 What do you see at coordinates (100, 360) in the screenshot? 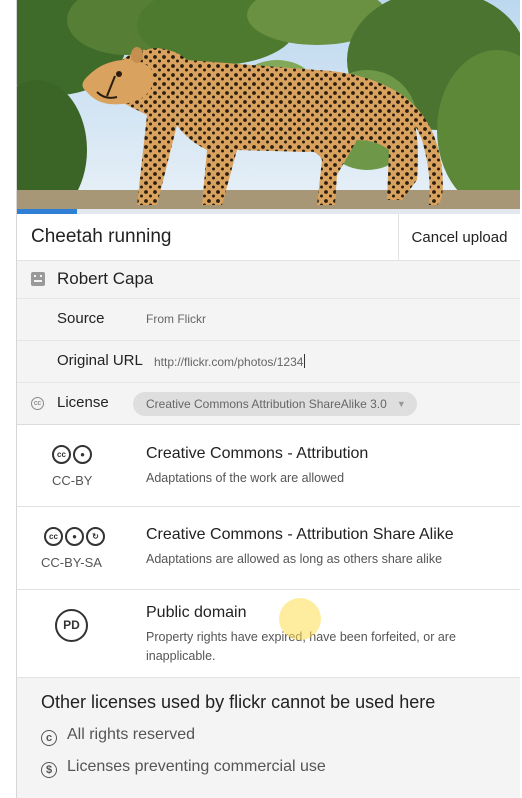
I see `original-url-label: Original URL` at bounding box center [100, 360].